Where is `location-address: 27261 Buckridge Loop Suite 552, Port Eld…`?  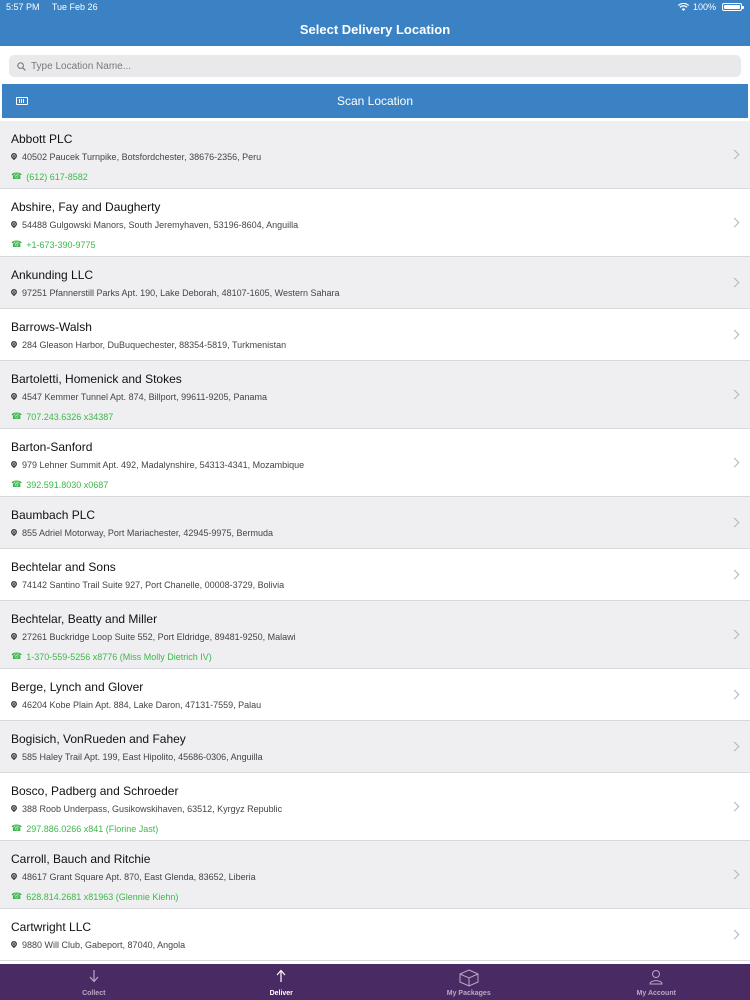 location-address: 27261 Buckridge Loop Suite 552, Port Eld… is located at coordinates (152, 636).